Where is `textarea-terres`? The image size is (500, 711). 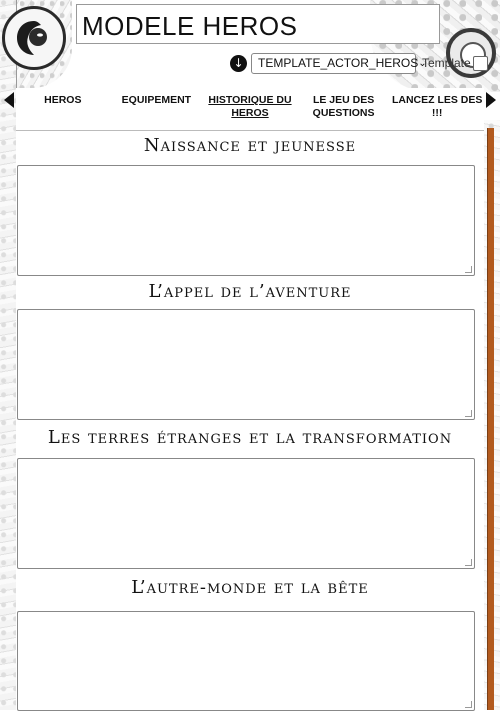
textarea-terres is located at coordinates (246, 513).